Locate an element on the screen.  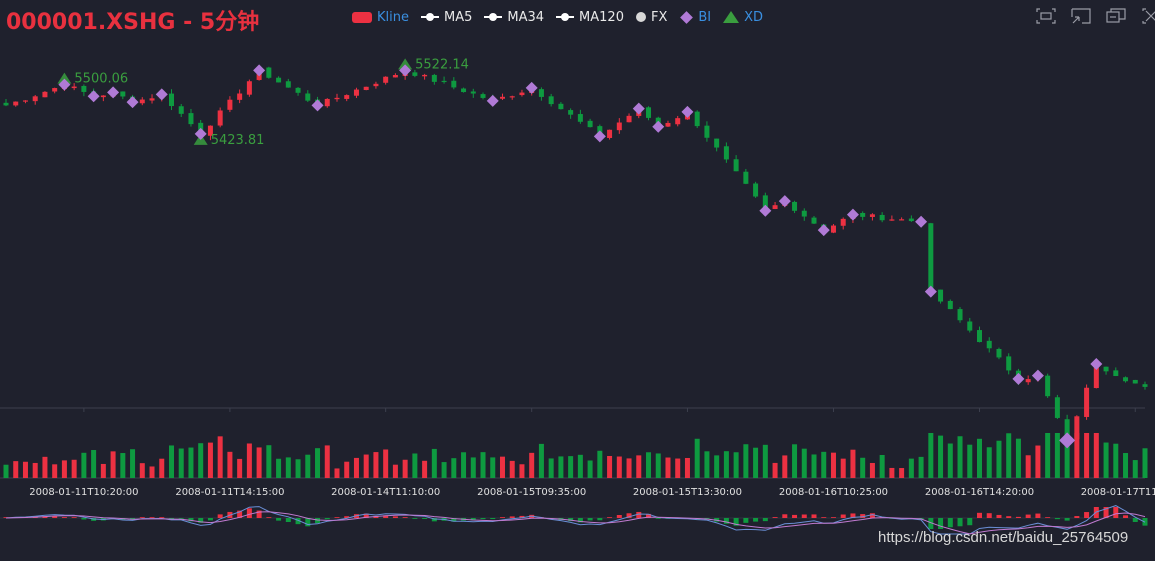
zoom-reset-icon is located at coordinates (1081, 16).